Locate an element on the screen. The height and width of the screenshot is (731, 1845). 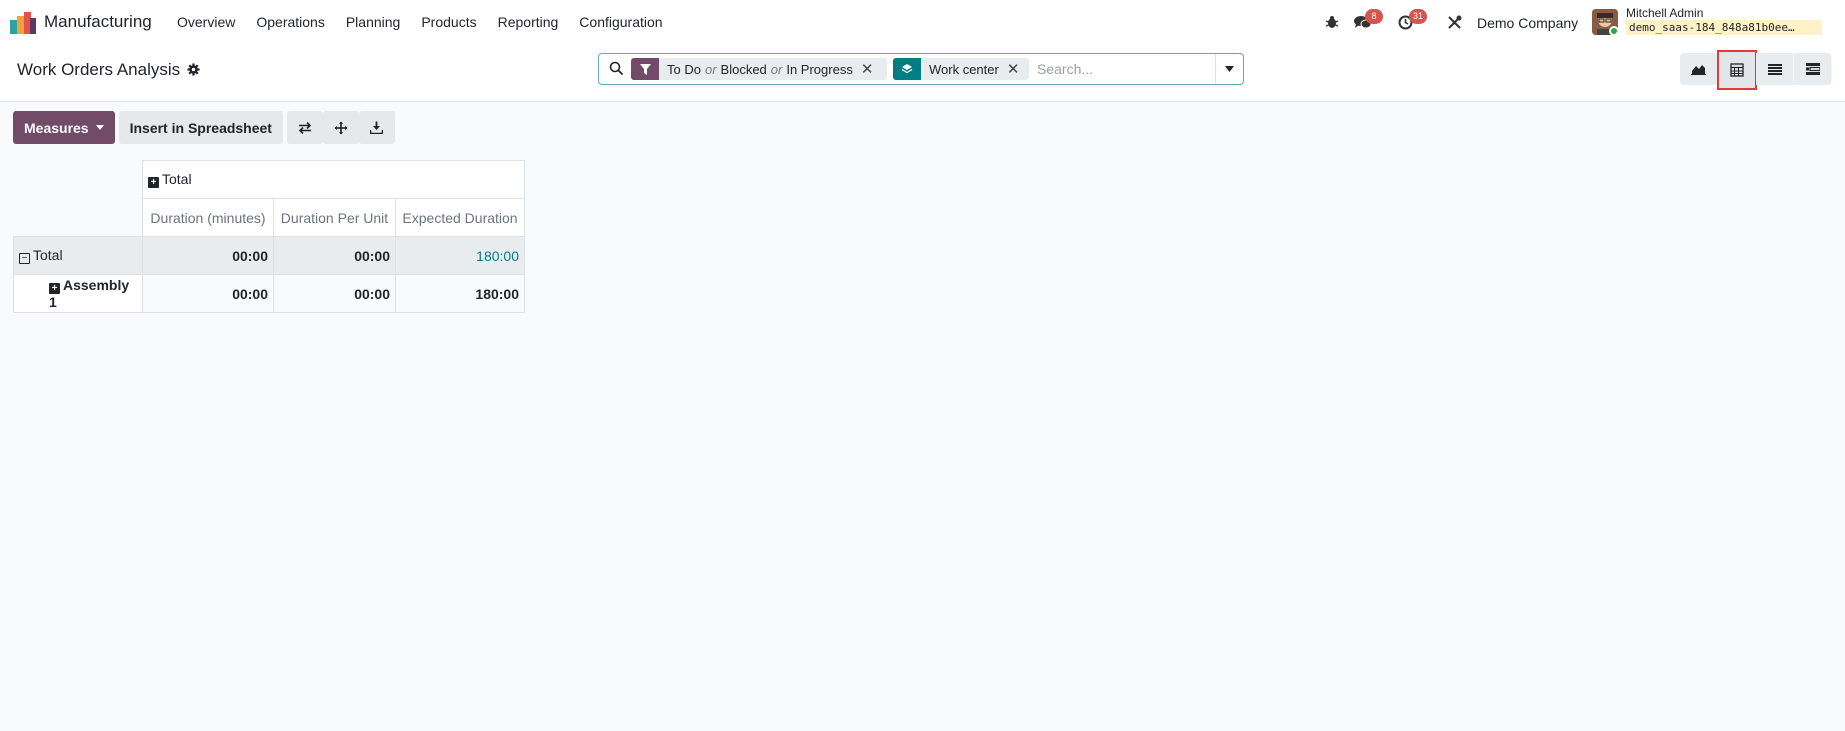
gantt-icon is located at coordinates (1812, 69).